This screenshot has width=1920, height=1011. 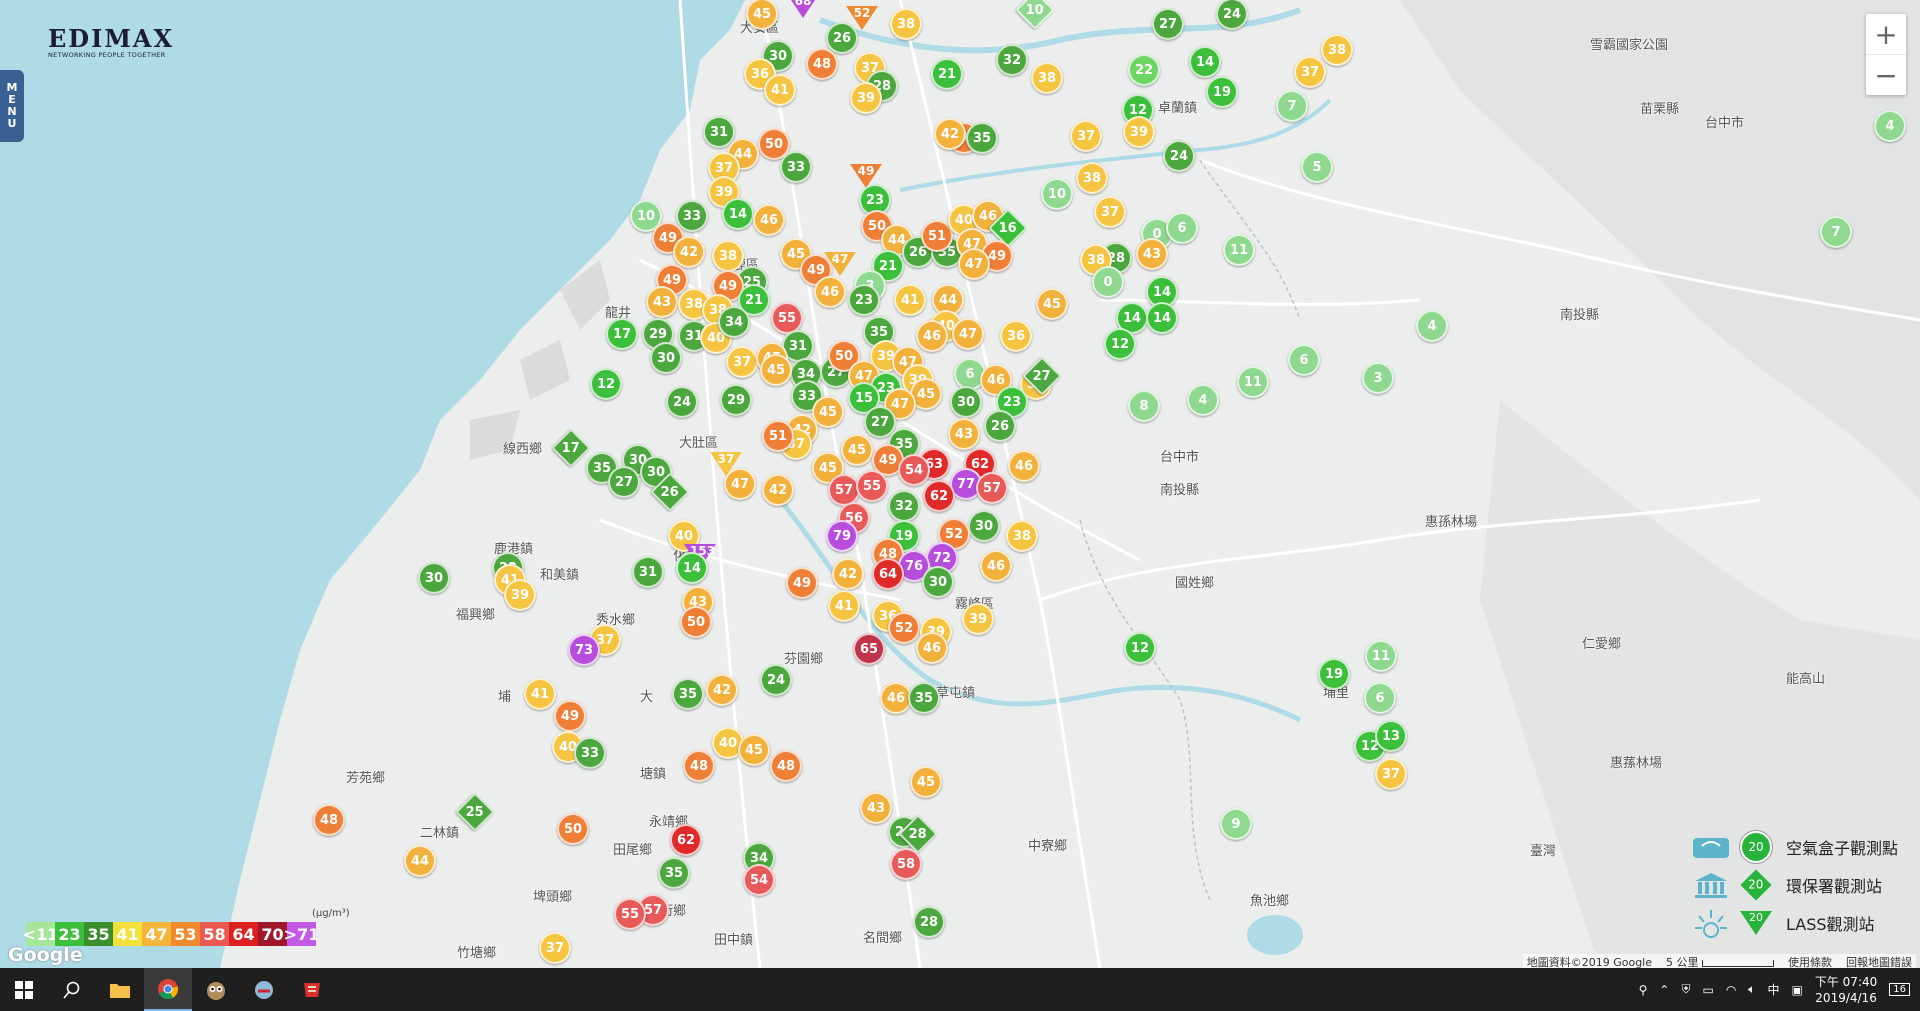 I want to click on airbox-marker: 44, so click(x=420, y=861).